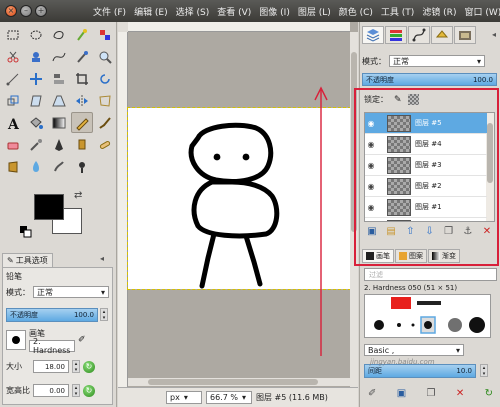 This screenshot has height=407, width=500. What do you see at coordinates (484, 370) in the screenshot?
I see `spacing-spinner: ▴ ▾` at bounding box center [484, 370].